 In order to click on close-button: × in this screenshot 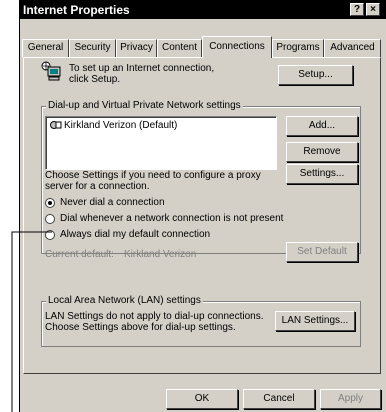, I will do `click(373, 9)`.